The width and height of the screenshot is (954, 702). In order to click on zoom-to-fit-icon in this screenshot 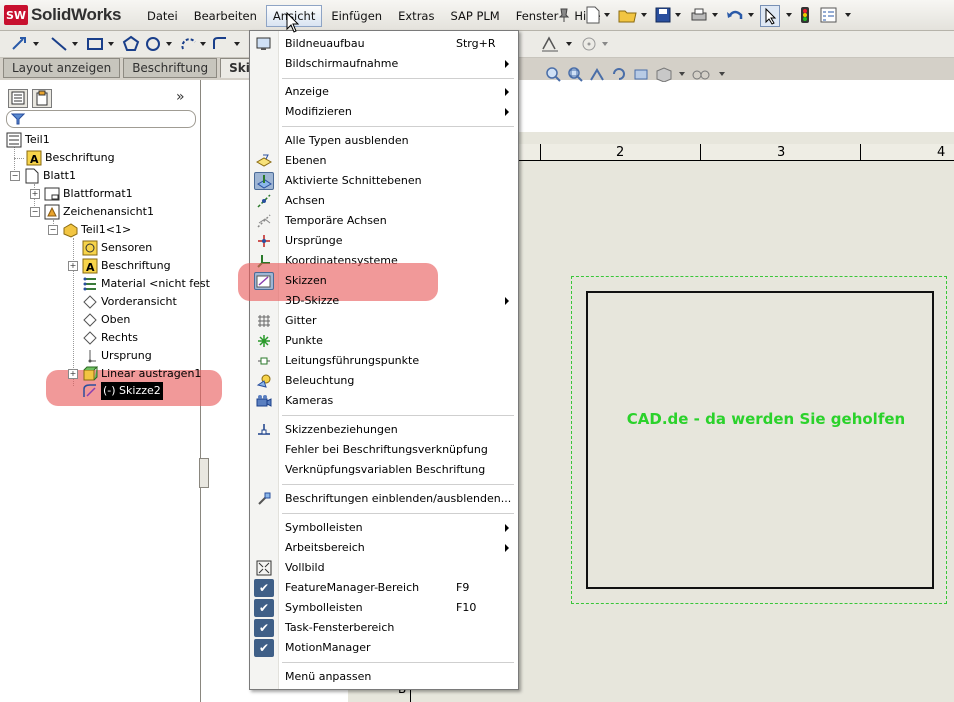, I will do `click(553, 74)`.